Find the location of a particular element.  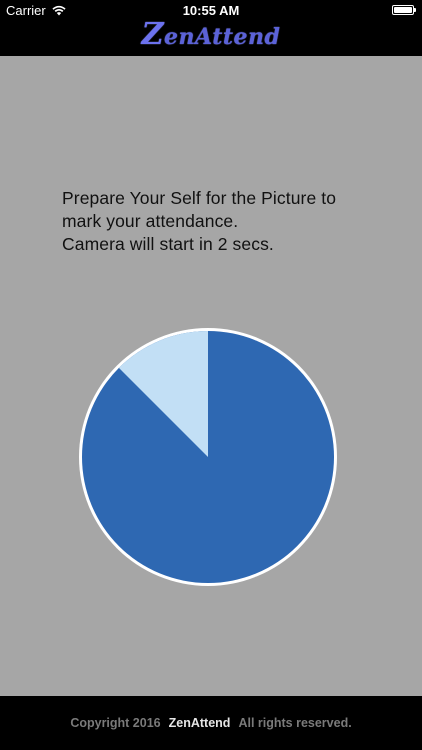

status-time: 10:55 AM is located at coordinates (211, 10).